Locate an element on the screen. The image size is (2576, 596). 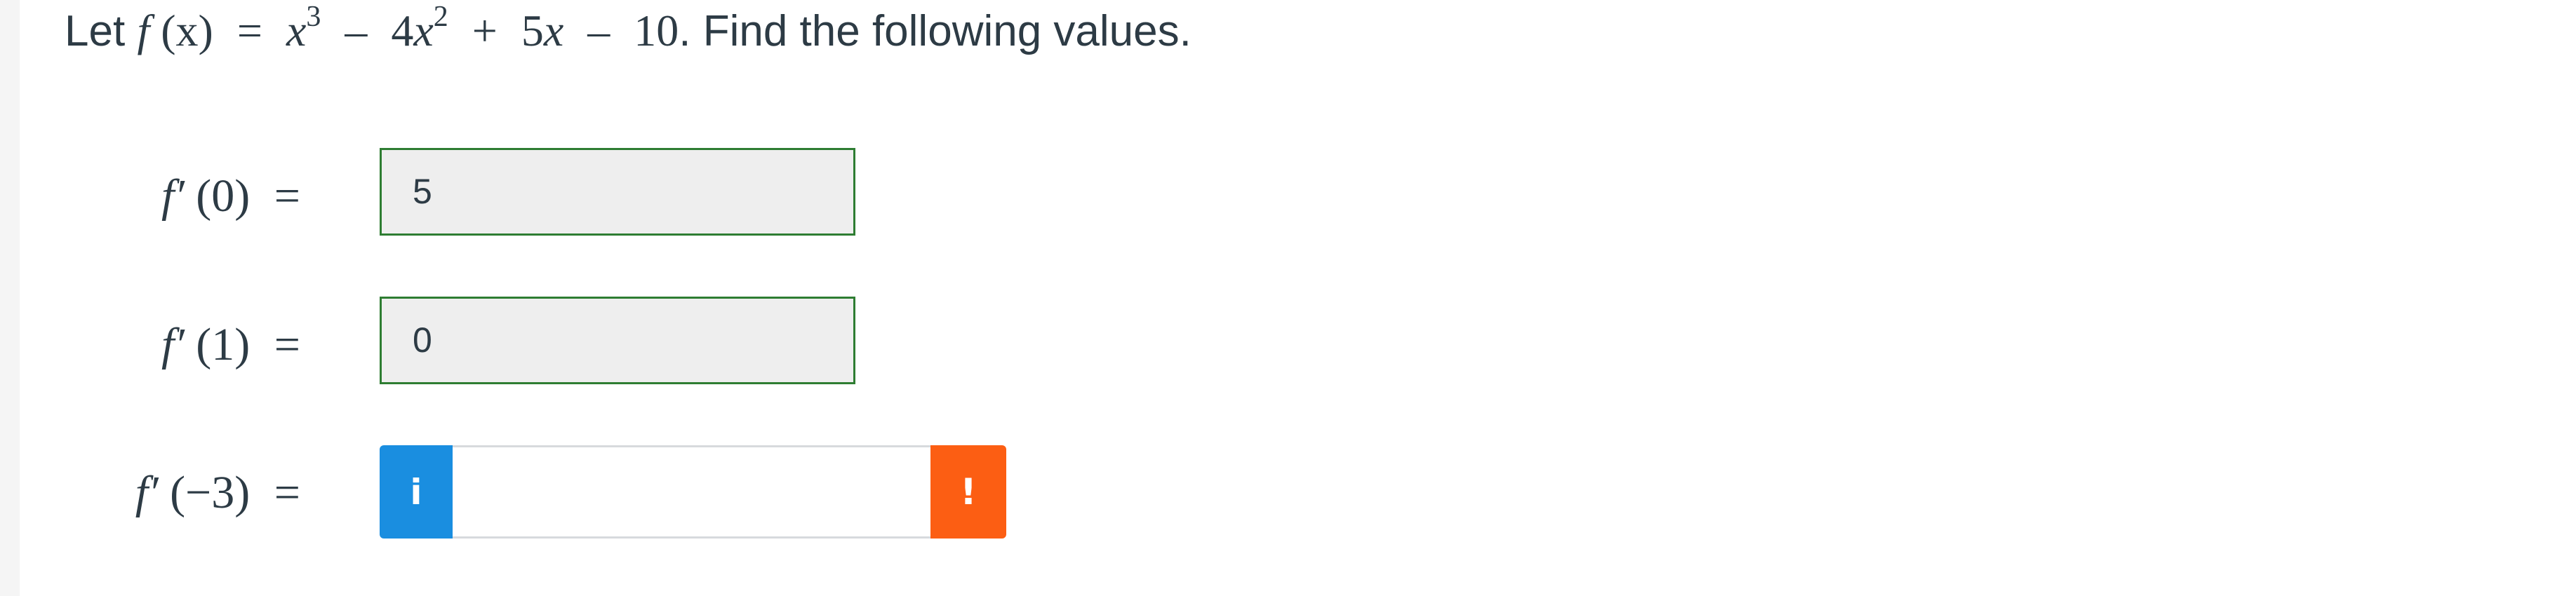
answer-value: 0 is located at coordinates (423, 340).